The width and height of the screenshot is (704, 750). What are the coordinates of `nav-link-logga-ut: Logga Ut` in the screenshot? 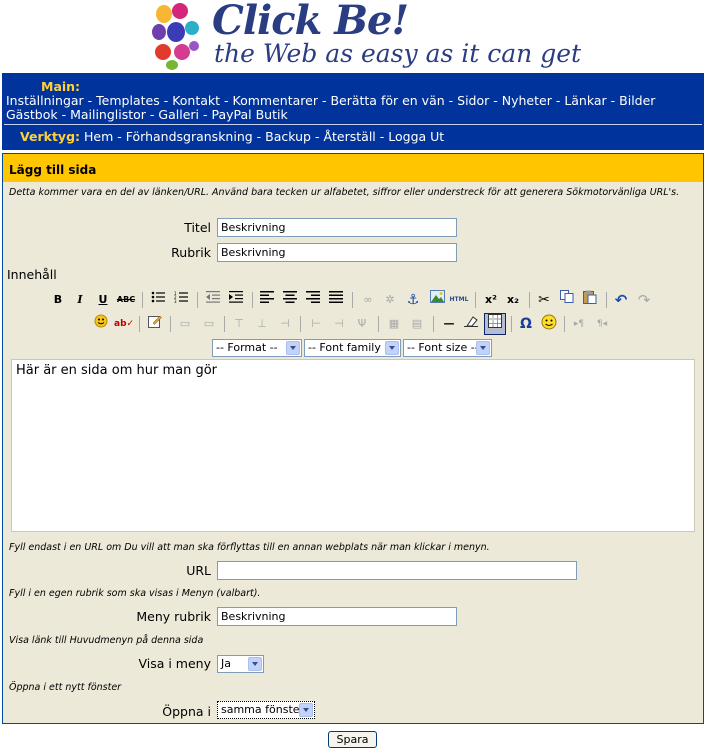 It's located at (416, 136).